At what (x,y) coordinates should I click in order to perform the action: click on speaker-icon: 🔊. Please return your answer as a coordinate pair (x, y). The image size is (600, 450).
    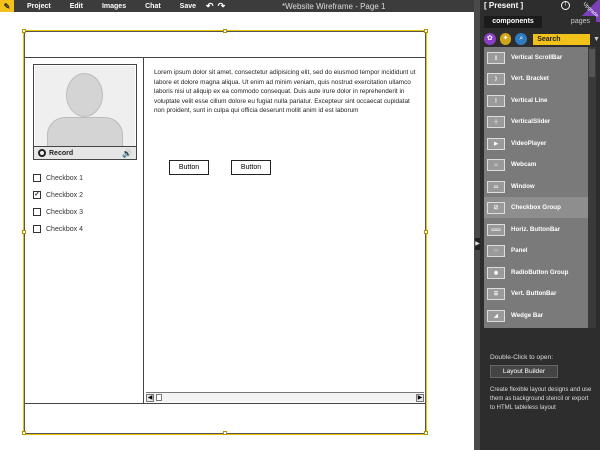
    Looking at the image, I should click on (127, 153).